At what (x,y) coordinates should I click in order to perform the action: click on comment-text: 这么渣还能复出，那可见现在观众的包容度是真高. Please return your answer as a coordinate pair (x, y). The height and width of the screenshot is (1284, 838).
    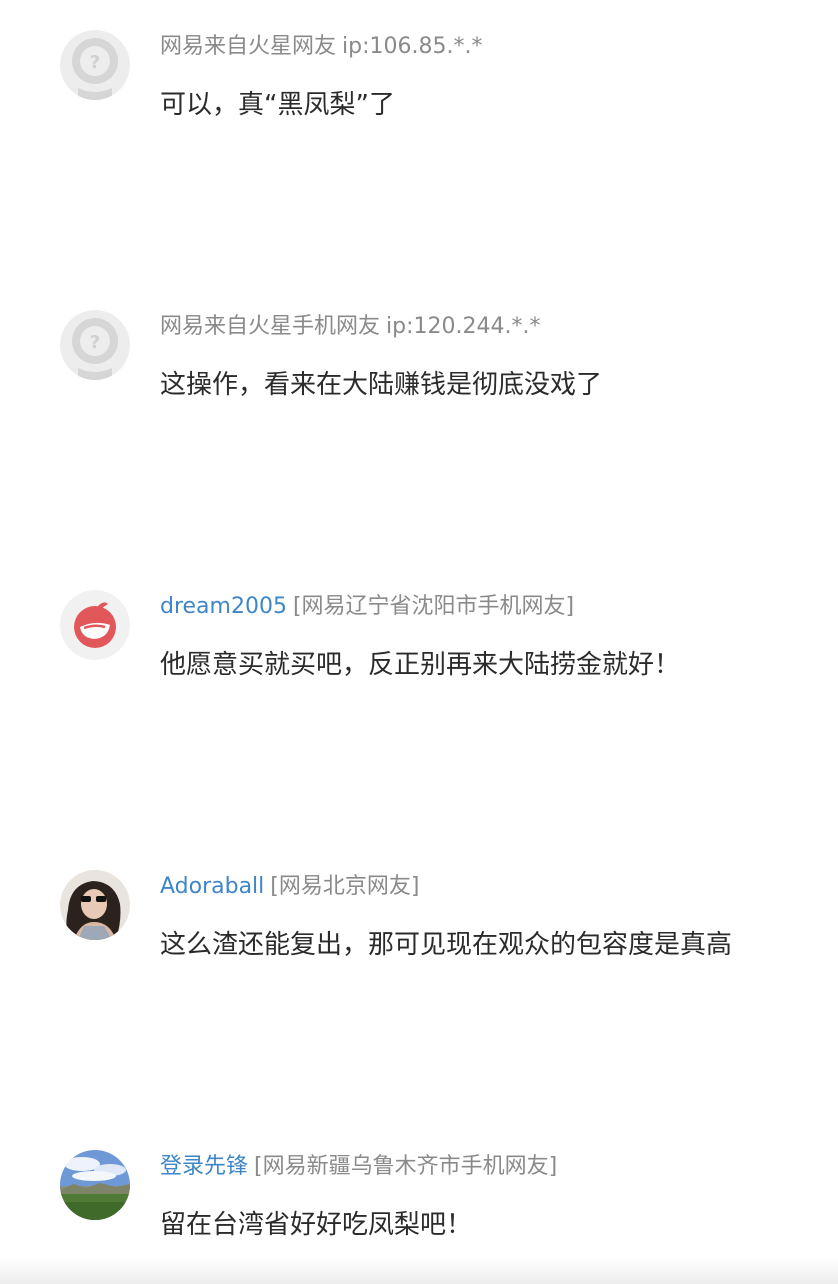
    Looking at the image, I should click on (446, 945).